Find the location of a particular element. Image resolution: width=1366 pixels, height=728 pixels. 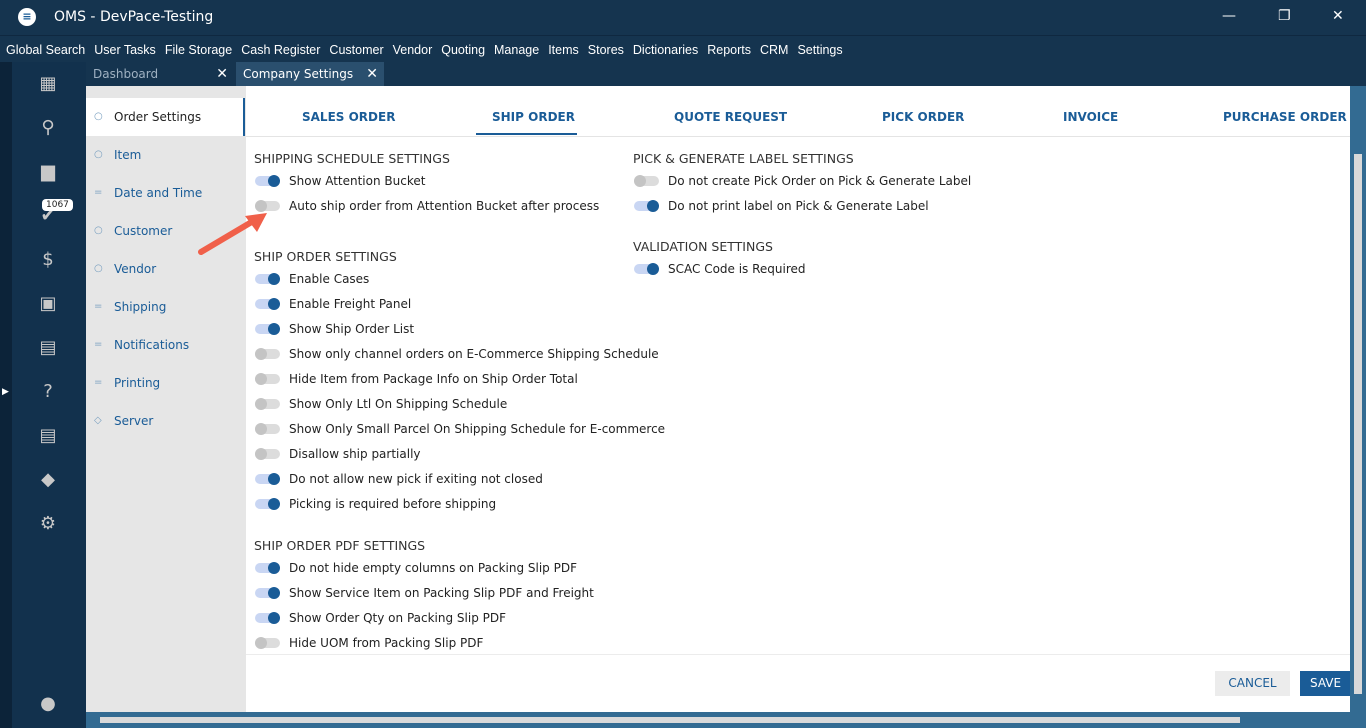

tab-ship-order: SHIP ORDER is located at coordinates (533, 117).